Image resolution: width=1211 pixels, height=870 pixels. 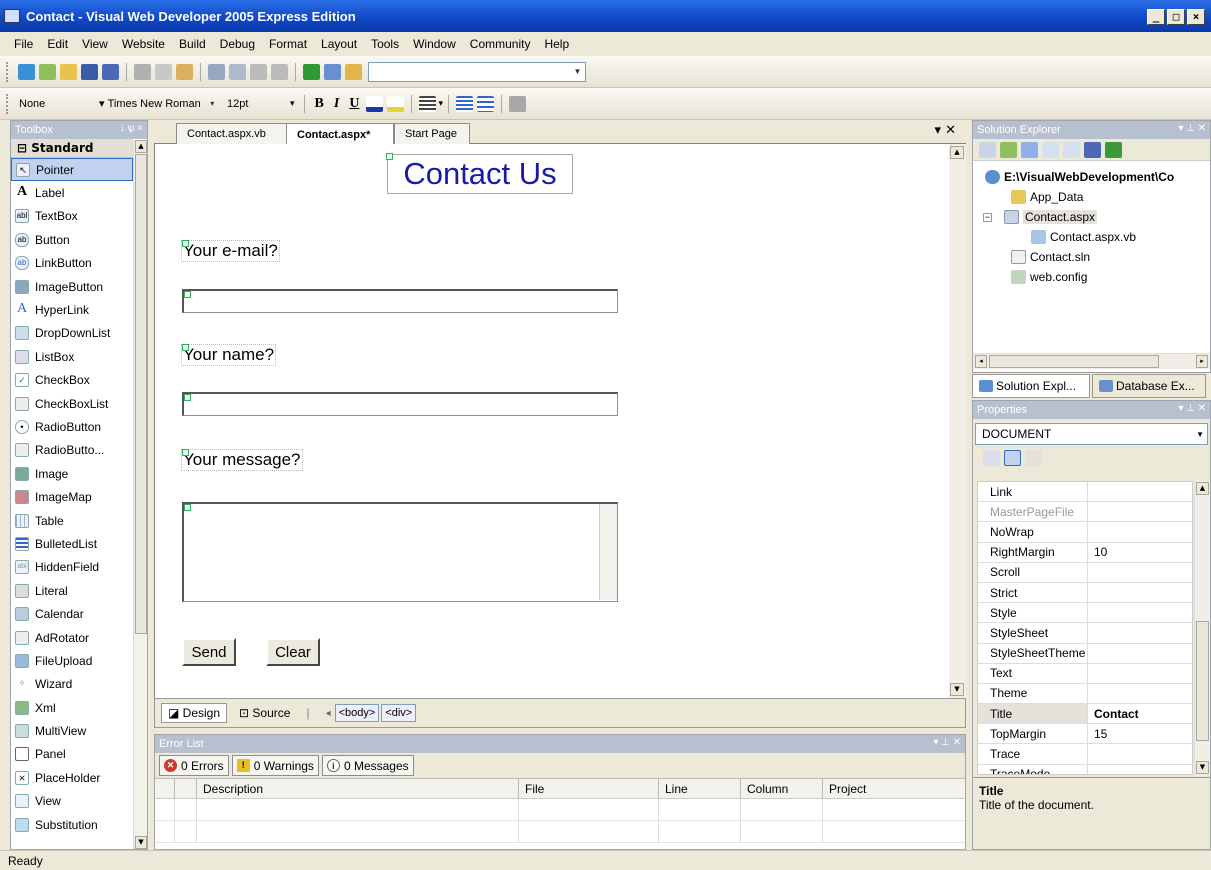 What do you see at coordinates (293, 652) in the screenshot?
I see `clear-button: Clear` at bounding box center [293, 652].